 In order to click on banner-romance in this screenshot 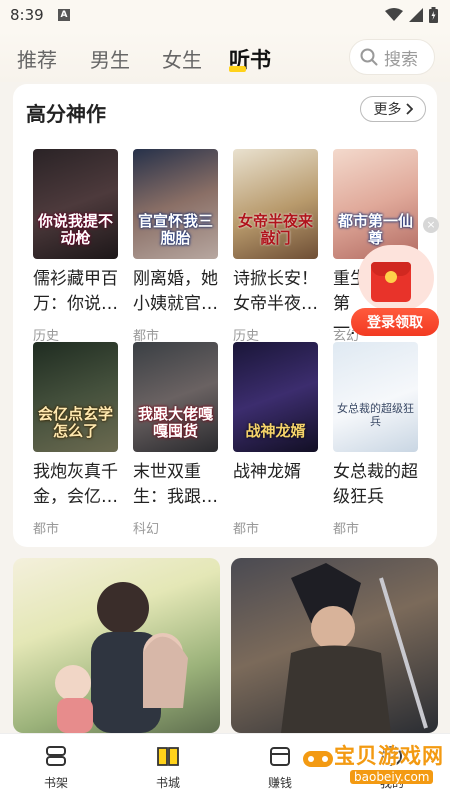, I will do `click(116, 645)`.